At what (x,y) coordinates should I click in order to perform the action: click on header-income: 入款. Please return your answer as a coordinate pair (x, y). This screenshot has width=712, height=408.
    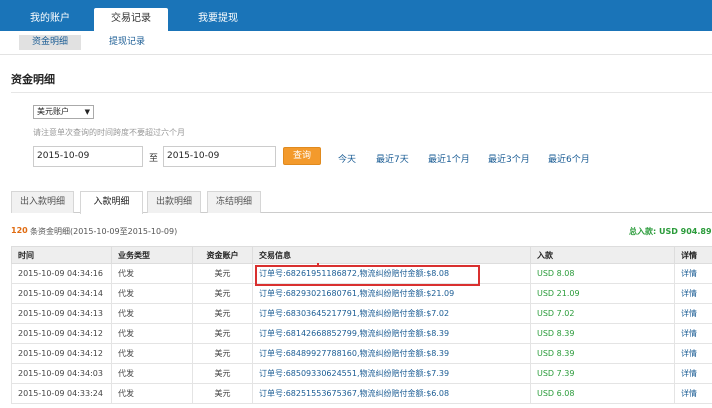
    Looking at the image, I should click on (602, 255).